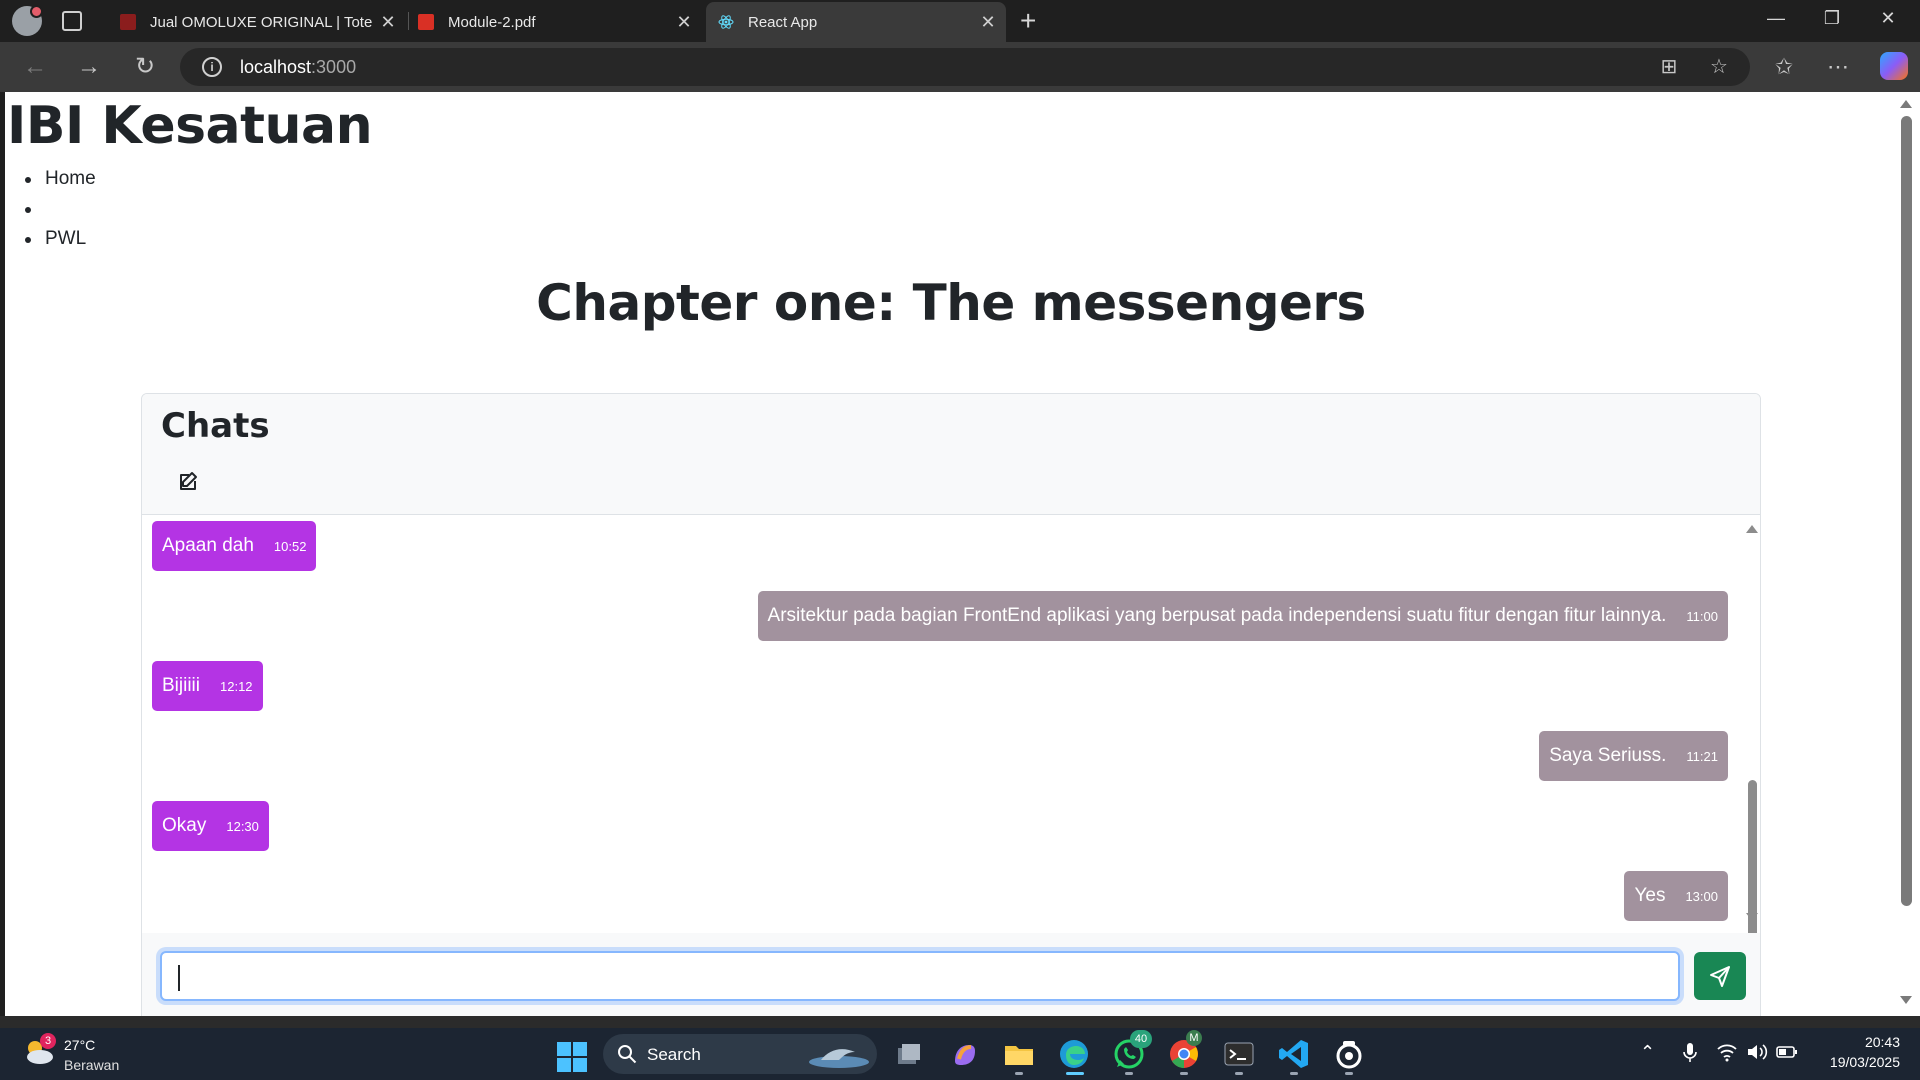  Describe the element at coordinates (740, 1054) in the screenshot. I see `taskbar-search: Search` at that location.